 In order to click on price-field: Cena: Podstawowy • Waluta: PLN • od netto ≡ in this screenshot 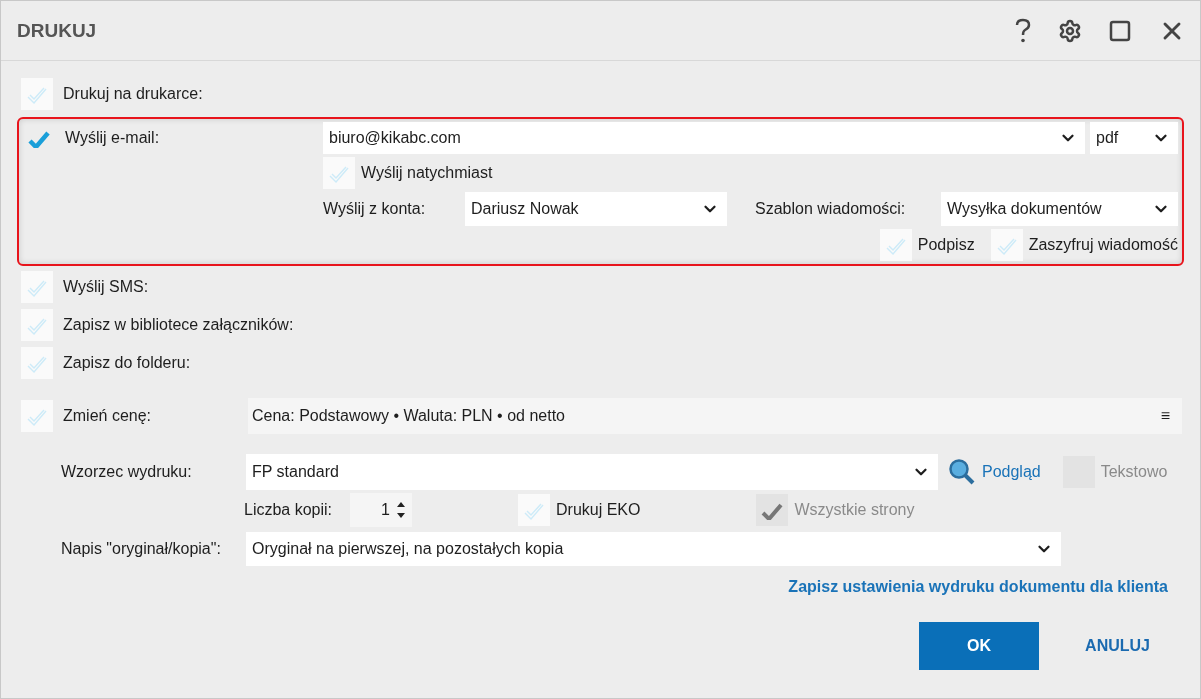, I will do `click(715, 416)`.